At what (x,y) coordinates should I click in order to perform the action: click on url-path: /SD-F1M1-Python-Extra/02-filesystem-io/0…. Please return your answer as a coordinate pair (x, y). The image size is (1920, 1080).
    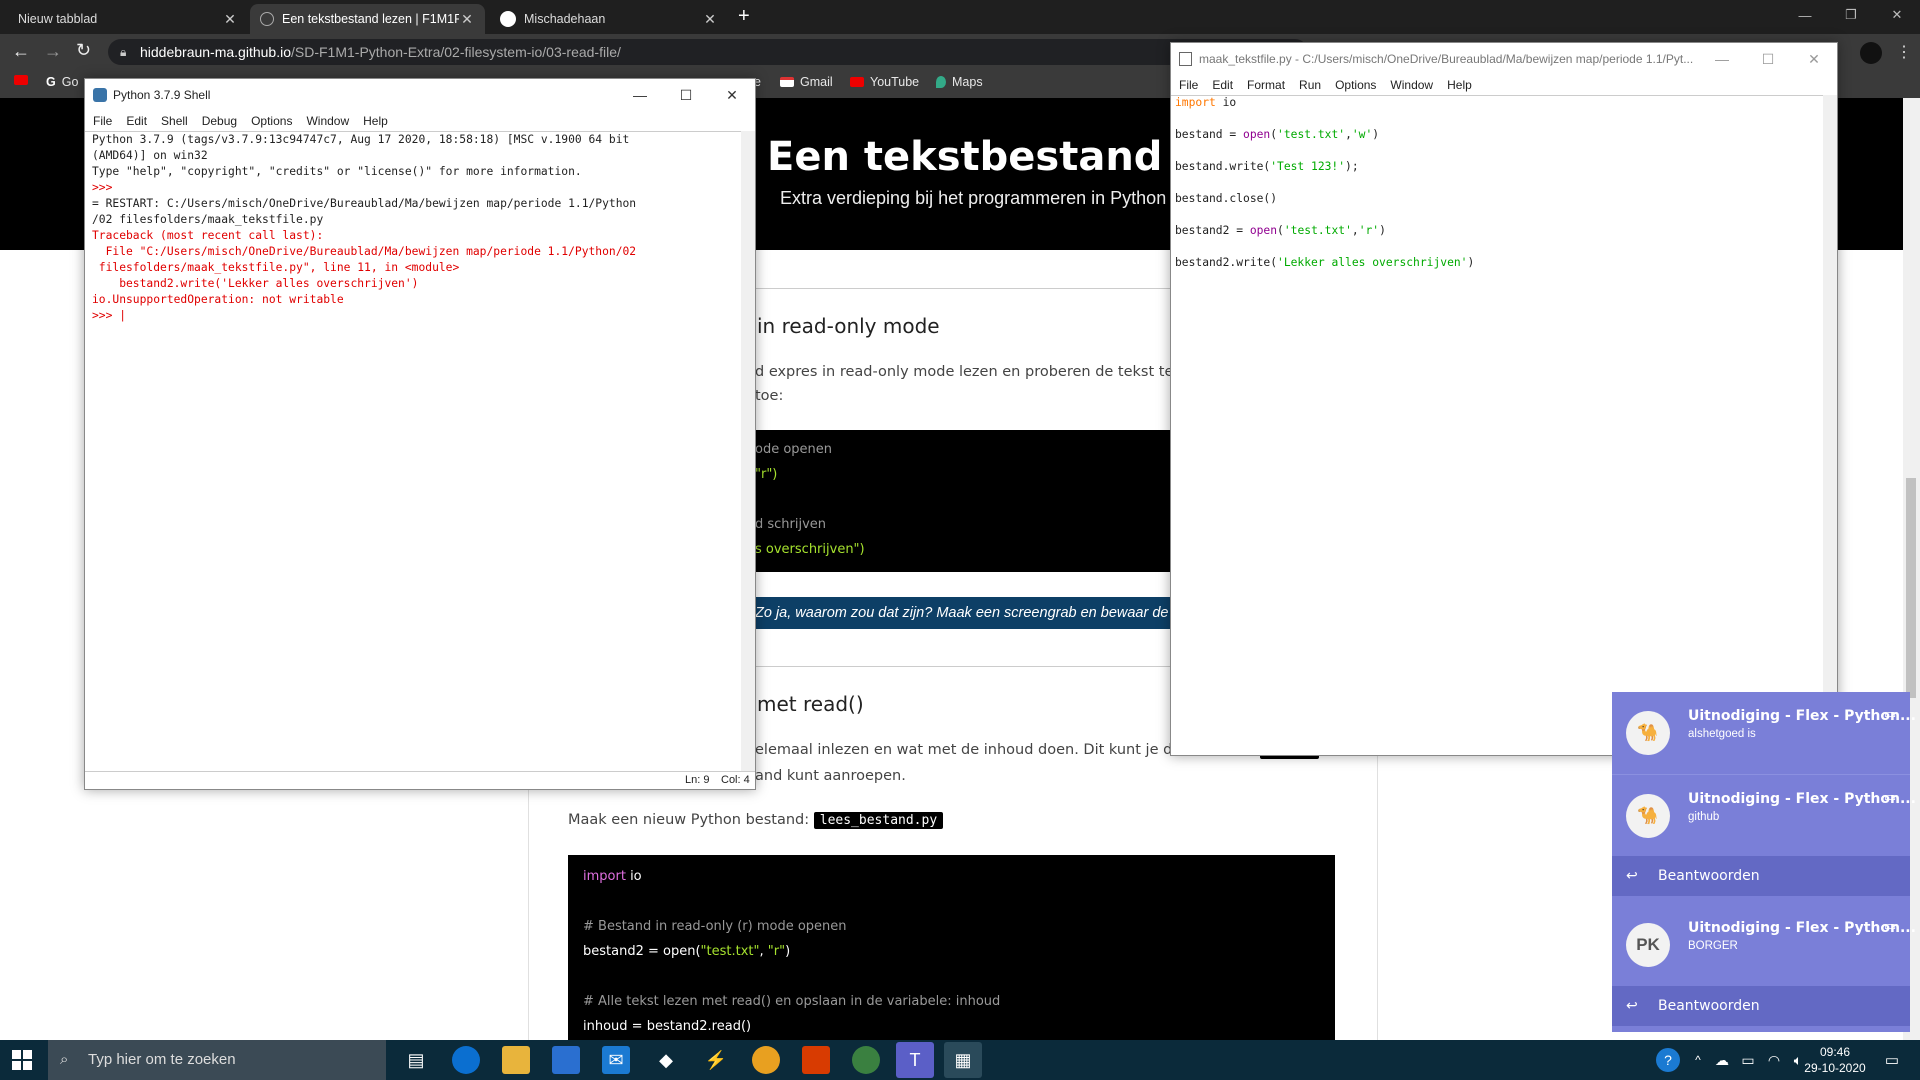
    Looking at the image, I should click on (456, 52).